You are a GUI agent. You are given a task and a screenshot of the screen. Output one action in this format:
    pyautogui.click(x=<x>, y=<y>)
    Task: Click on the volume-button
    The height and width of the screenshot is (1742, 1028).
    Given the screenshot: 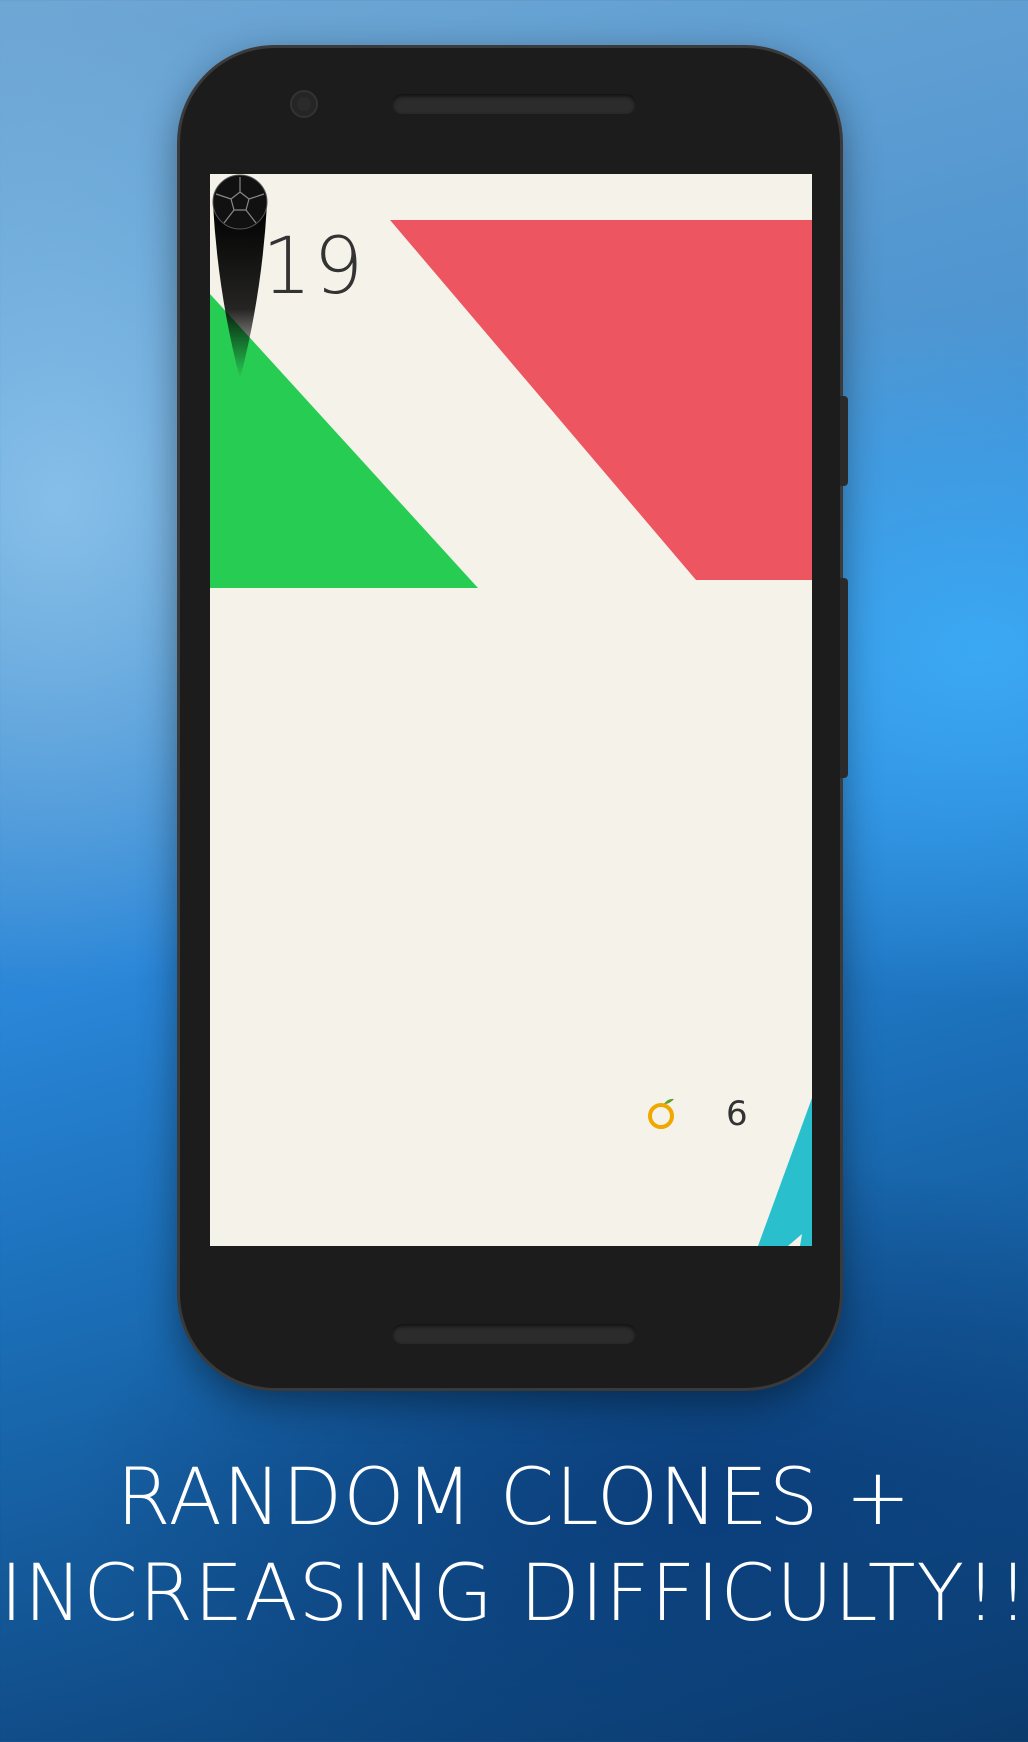 What is the action you would take?
    pyautogui.click(x=844, y=441)
    